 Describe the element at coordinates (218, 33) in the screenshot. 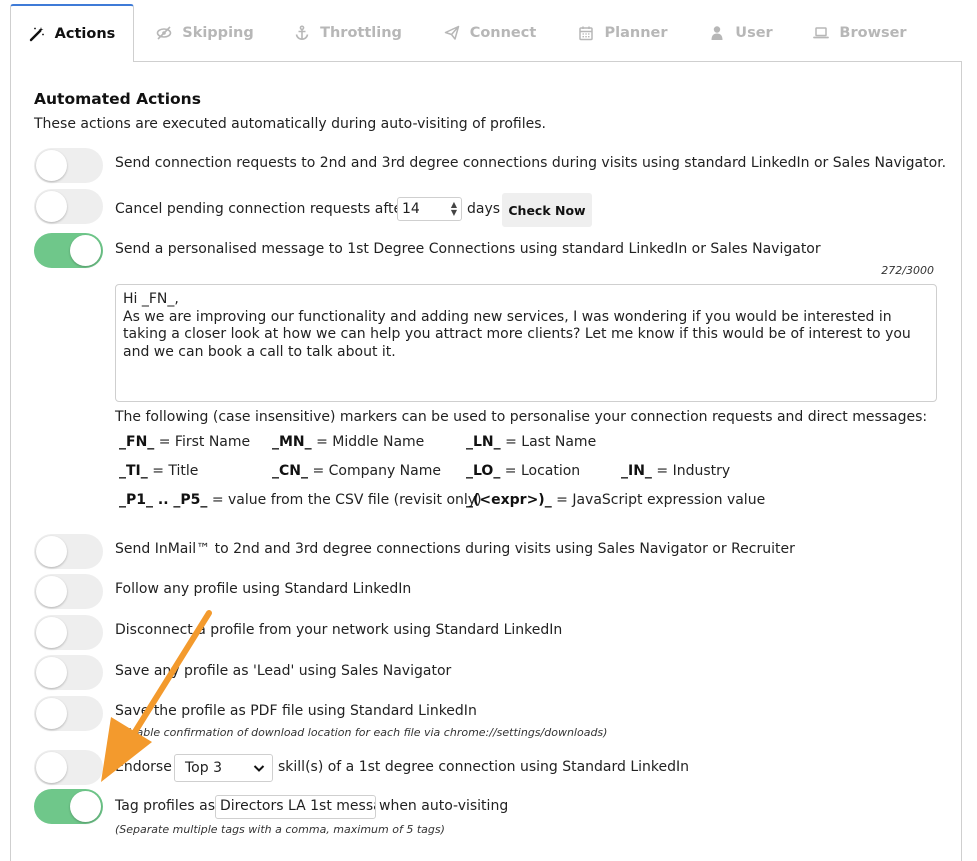

I see `tab-label: Skipping` at that location.